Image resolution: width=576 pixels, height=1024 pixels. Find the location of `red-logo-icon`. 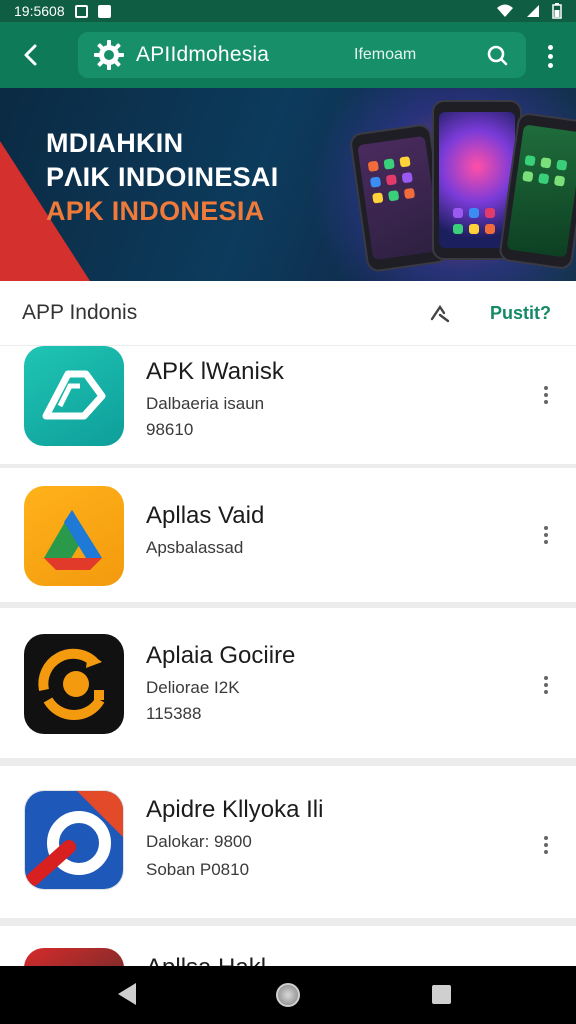

red-logo-icon is located at coordinates (74, 957).